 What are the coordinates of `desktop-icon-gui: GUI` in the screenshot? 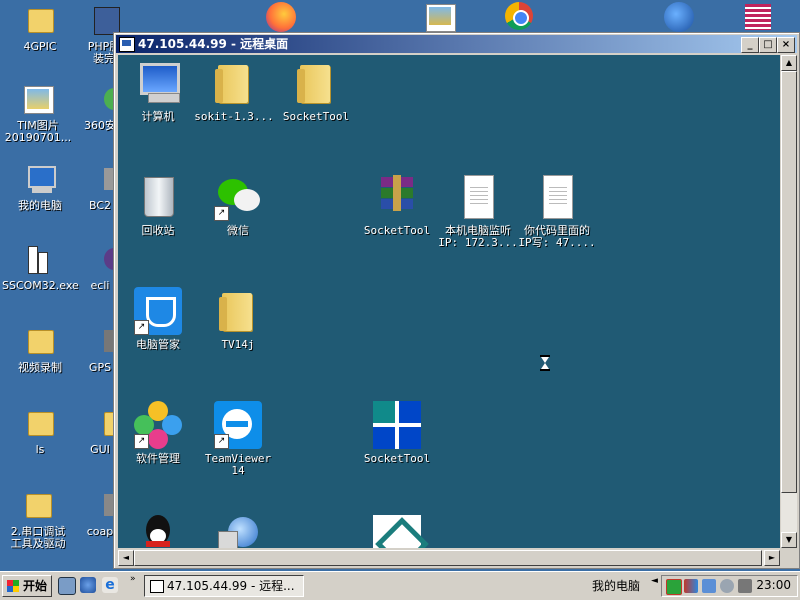 It's located at (100, 432).